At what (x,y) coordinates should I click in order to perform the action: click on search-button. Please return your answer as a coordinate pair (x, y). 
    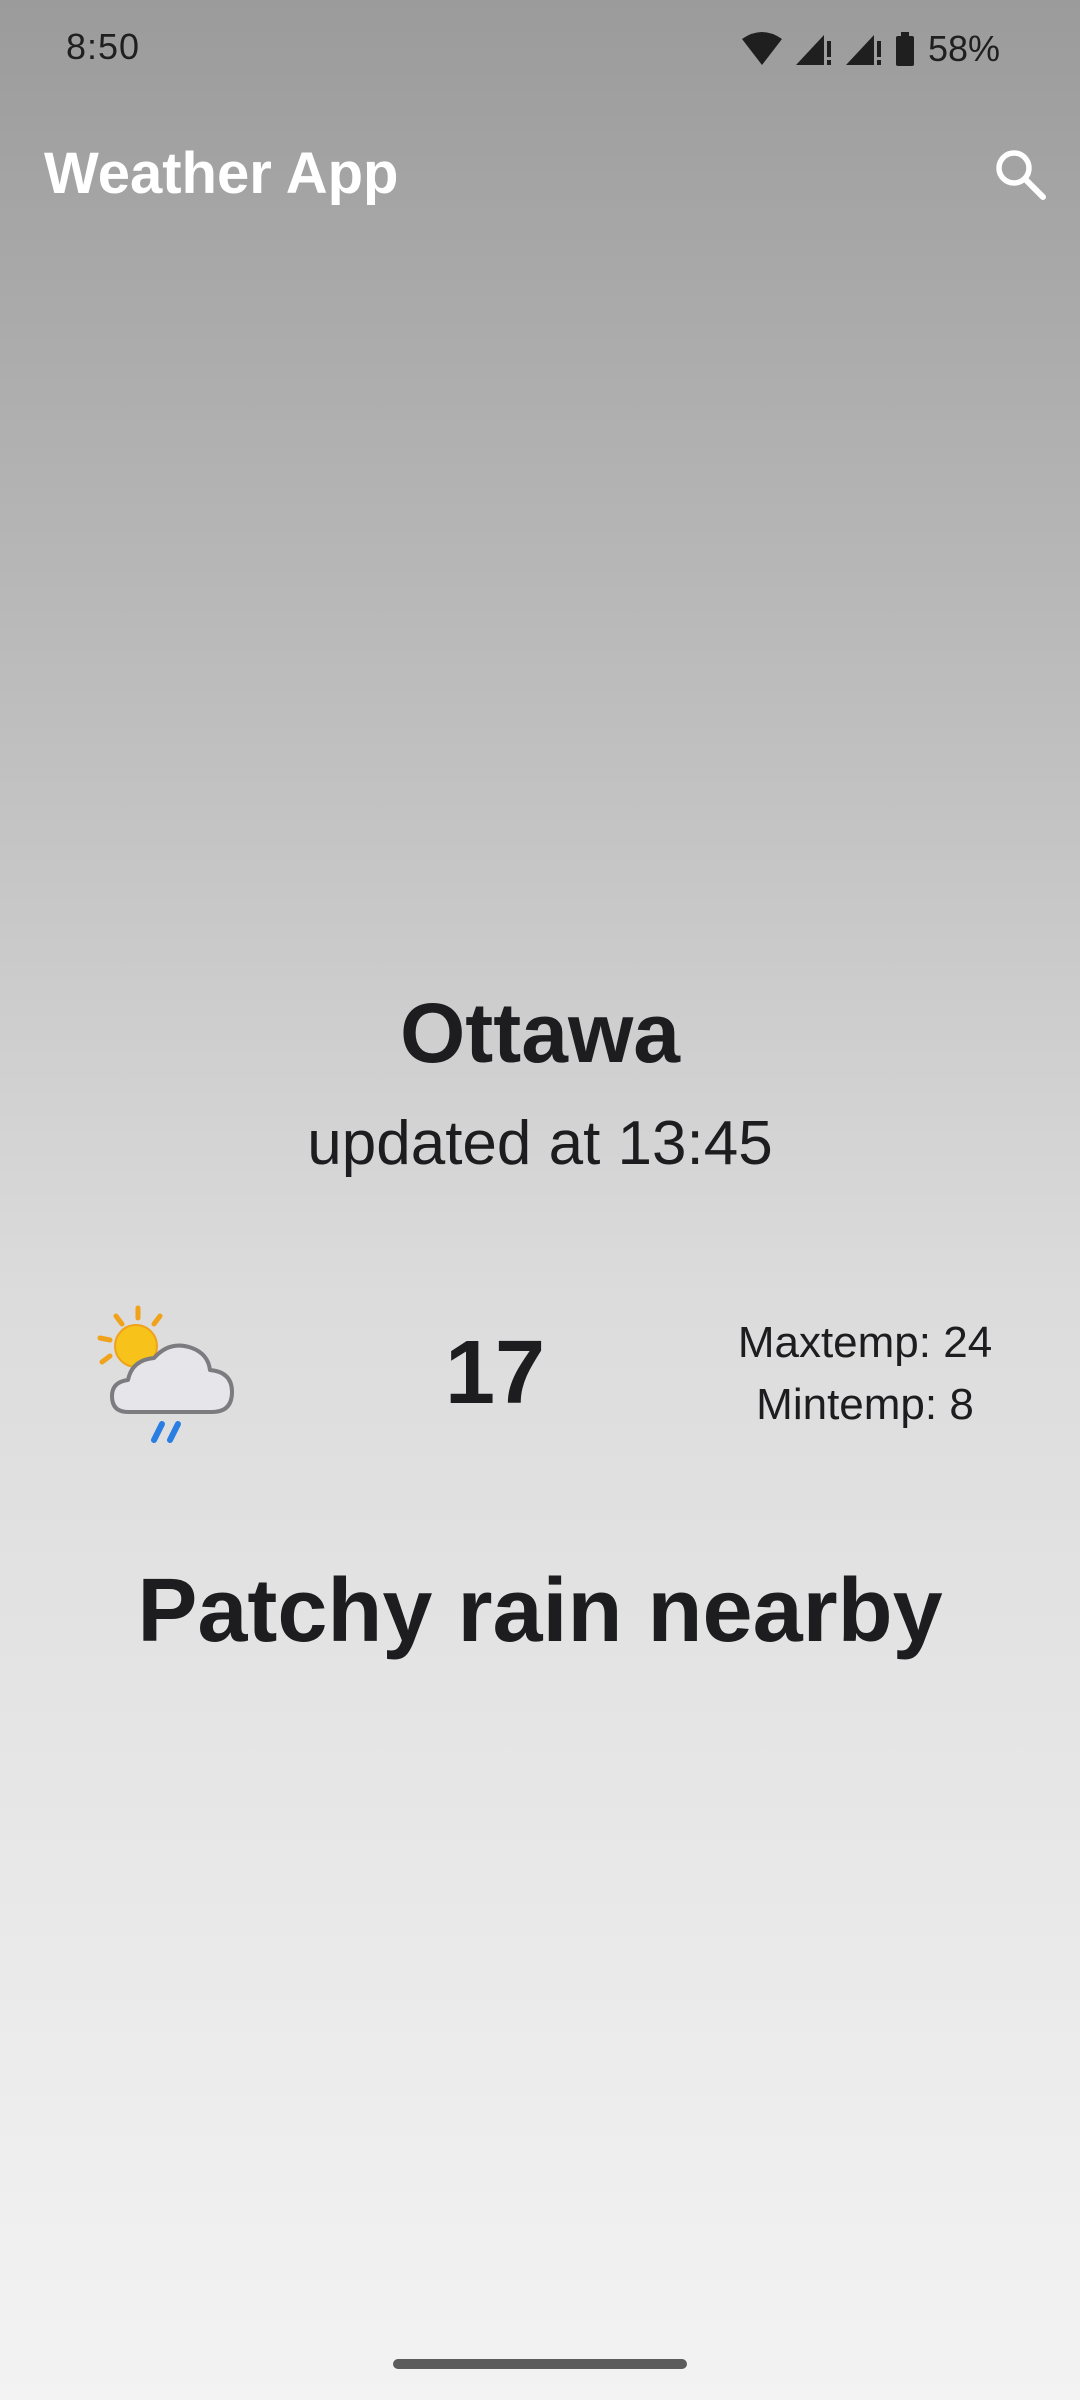
    Looking at the image, I should click on (1020, 174).